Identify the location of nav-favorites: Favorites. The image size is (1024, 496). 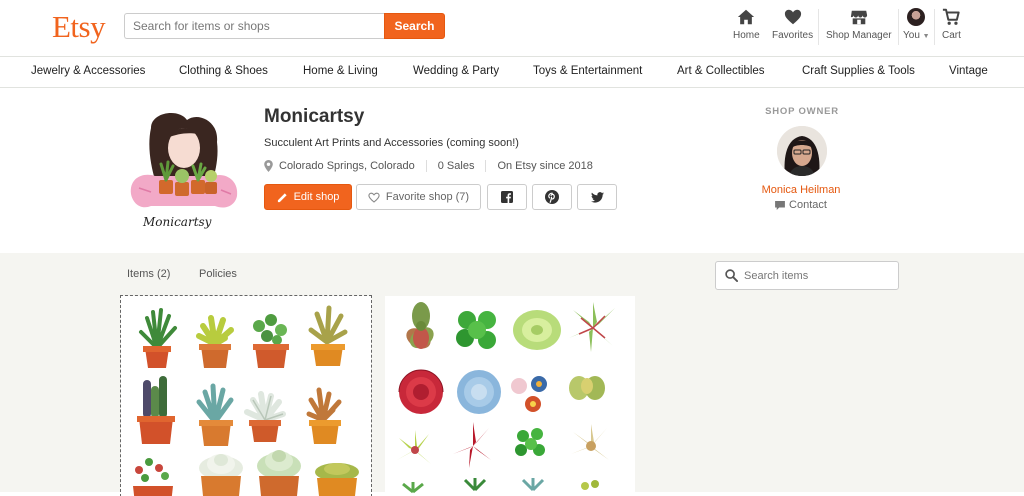
(792, 24).